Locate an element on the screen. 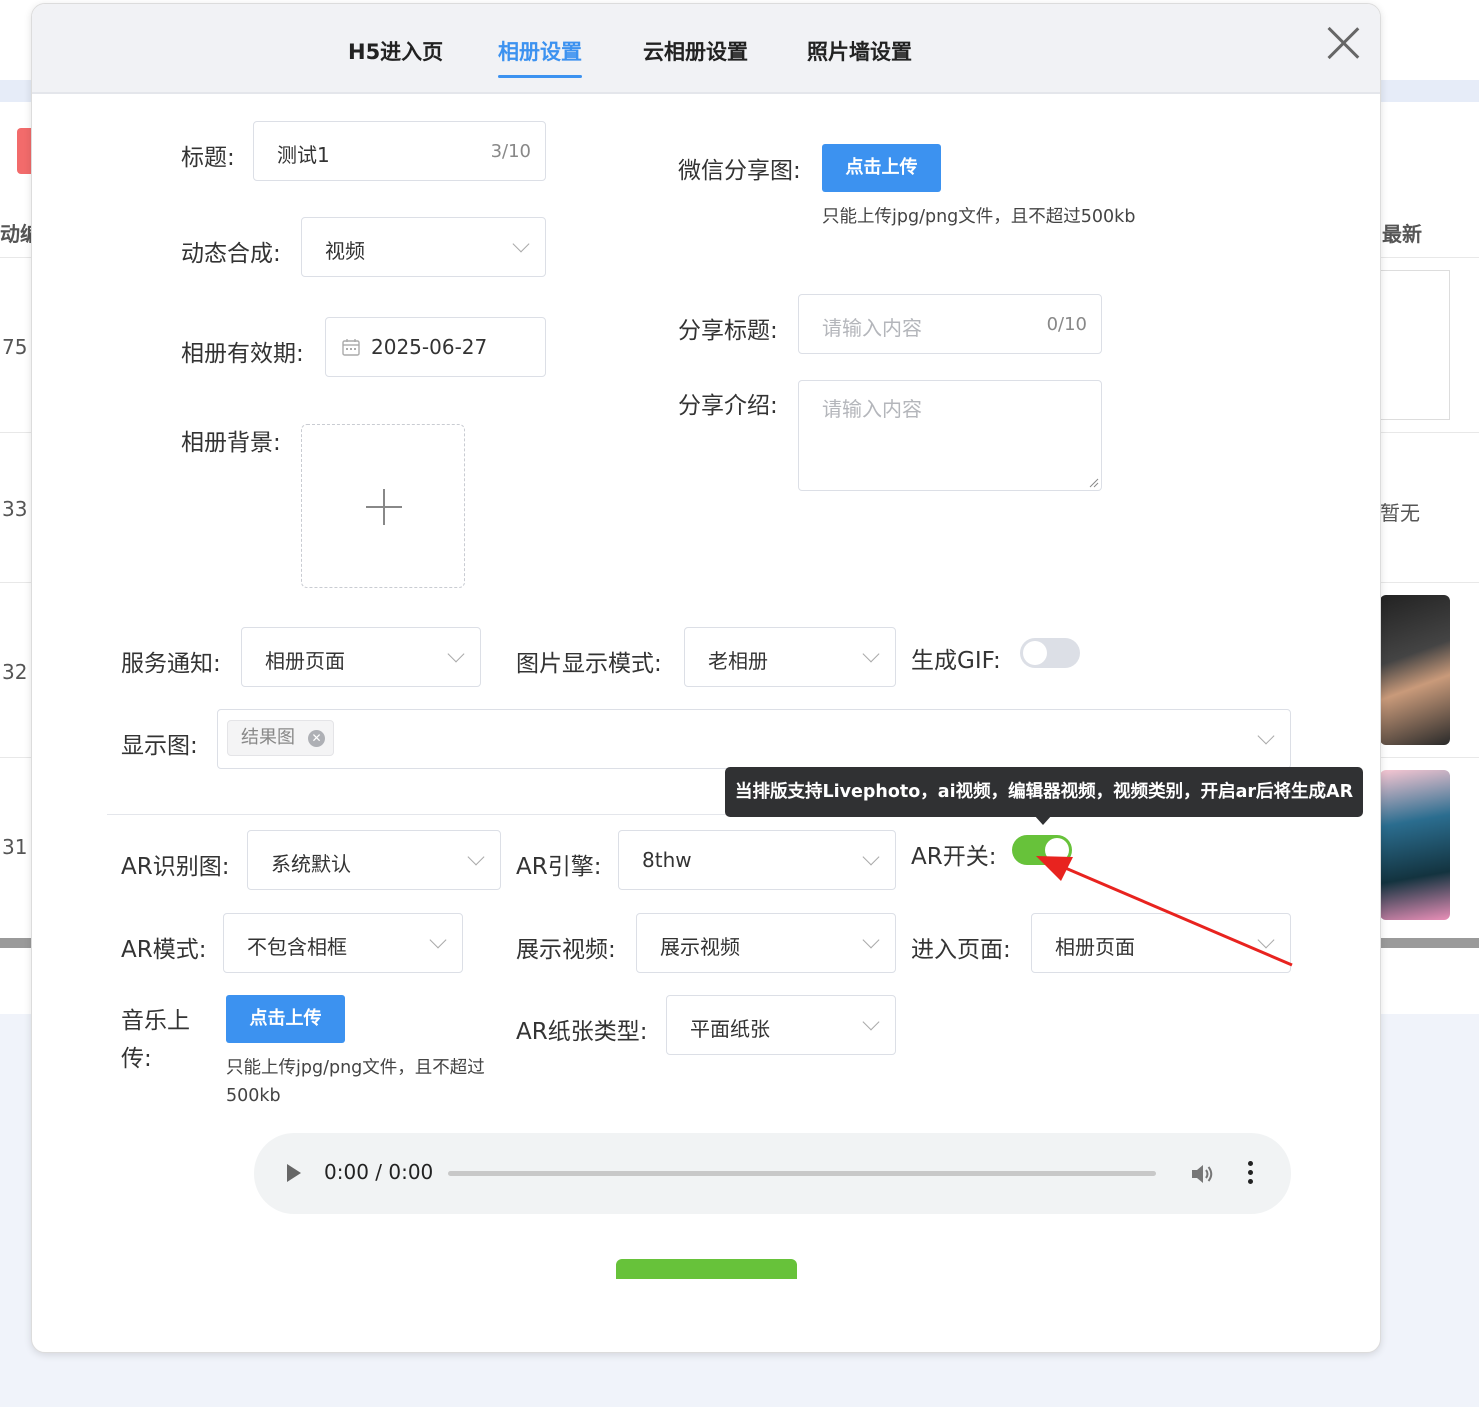 This screenshot has width=1479, height=1407. annotation-arrow is located at coordinates (1164, 911).